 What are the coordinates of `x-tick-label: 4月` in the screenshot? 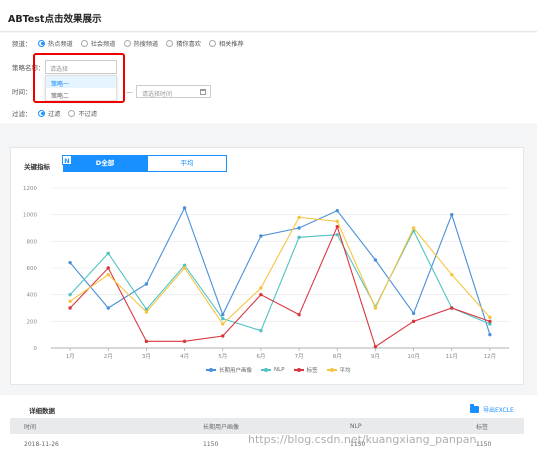 It's located at (184, 356).